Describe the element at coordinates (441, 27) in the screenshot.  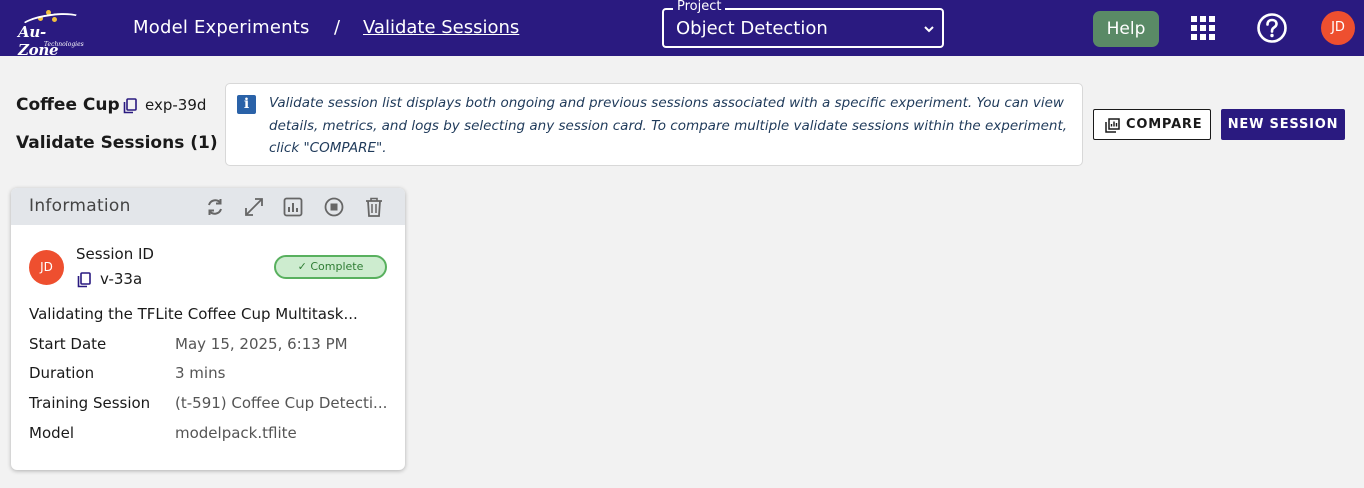
I see `breadcrumb-validate-sessions: Validate Sessions` at that location.